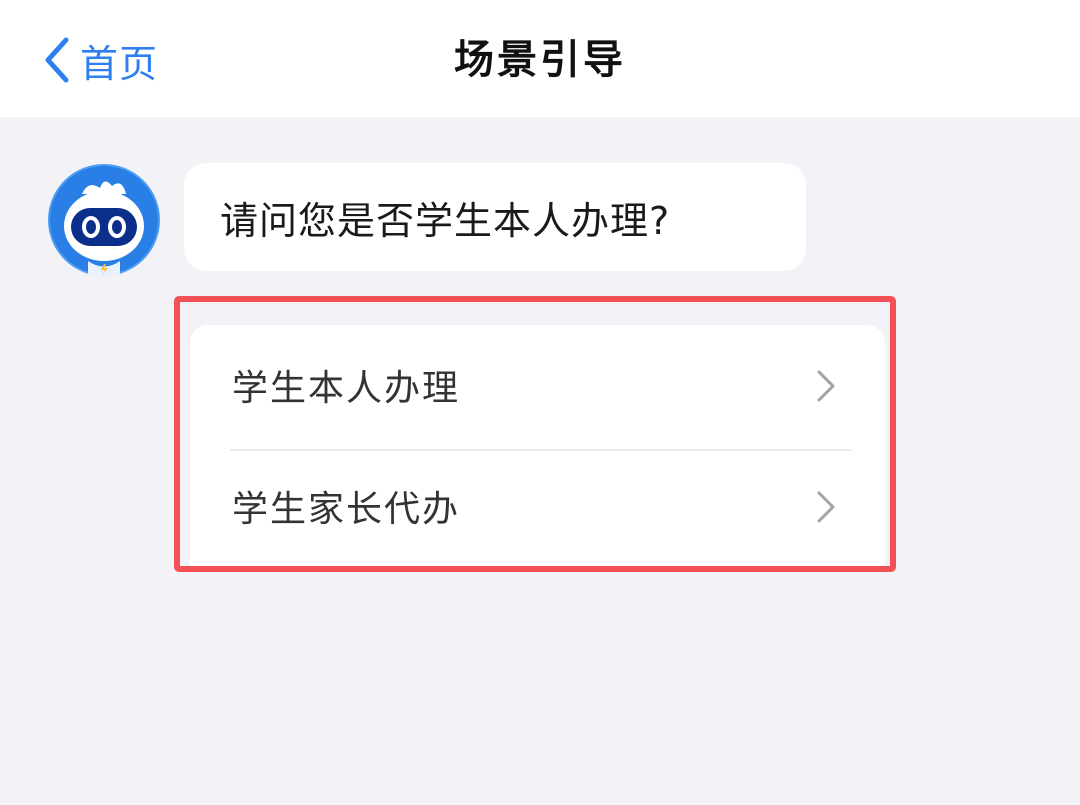 This screenshot has height=805, width=1080. I want to click on page-title: 场景引导, so click(540, 60).